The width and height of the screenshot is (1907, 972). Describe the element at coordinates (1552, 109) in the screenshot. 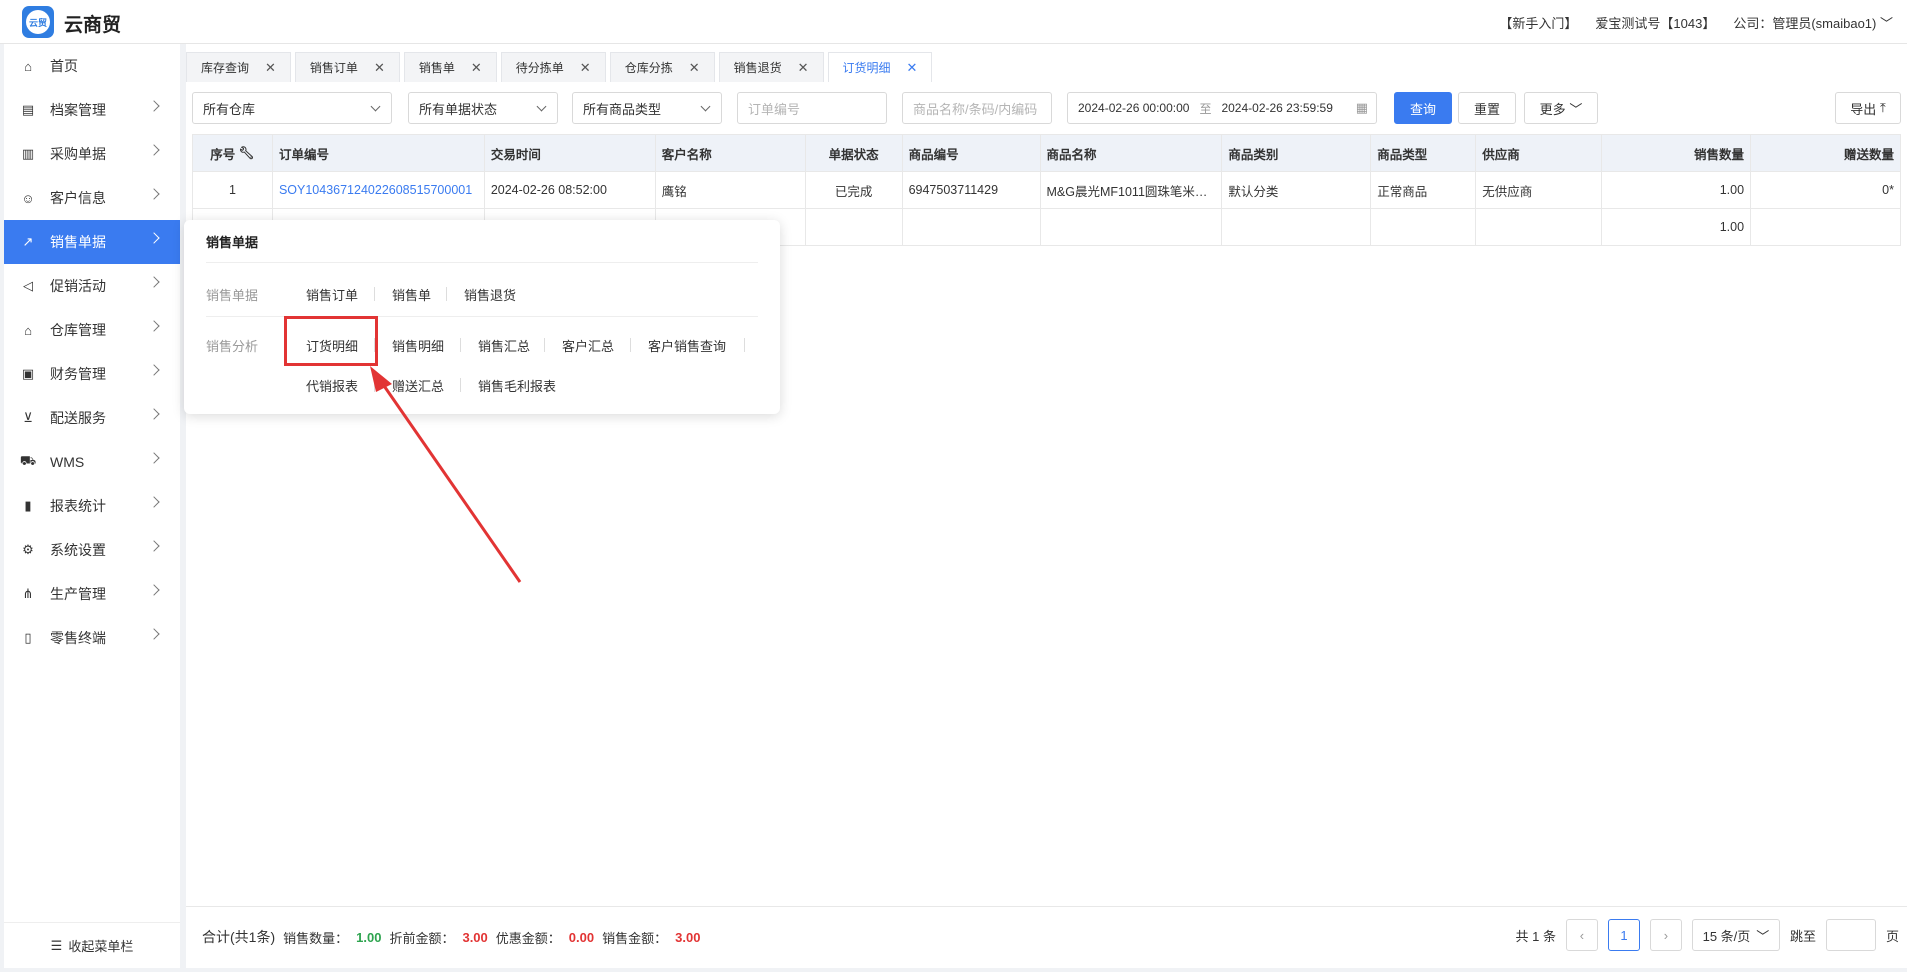

I see `more-label: 更多` at that location.